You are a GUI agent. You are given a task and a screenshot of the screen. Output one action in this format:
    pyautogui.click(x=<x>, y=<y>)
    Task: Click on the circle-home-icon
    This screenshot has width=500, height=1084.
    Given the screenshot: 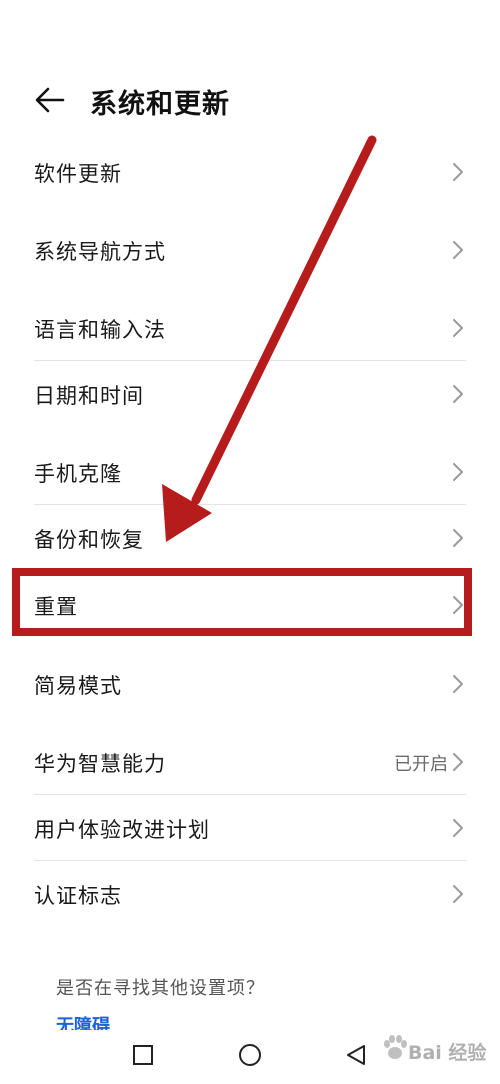 What is the action you would take?
    pyautogui.click(x=250, y=1055)
    